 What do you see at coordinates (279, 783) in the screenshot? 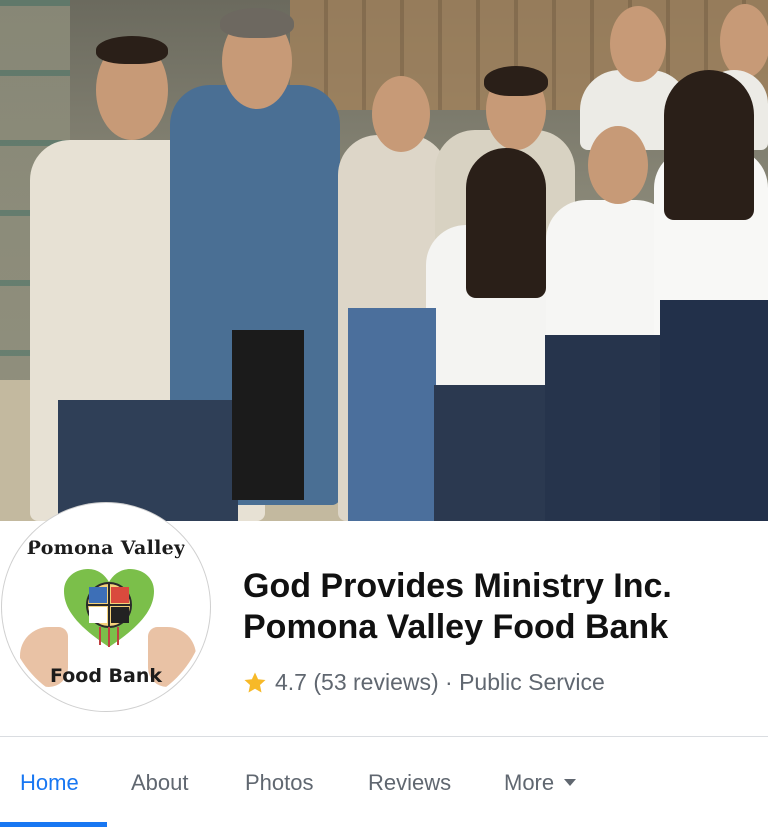
I see `tab-photos: Photos` at bounding box center [279, 783].